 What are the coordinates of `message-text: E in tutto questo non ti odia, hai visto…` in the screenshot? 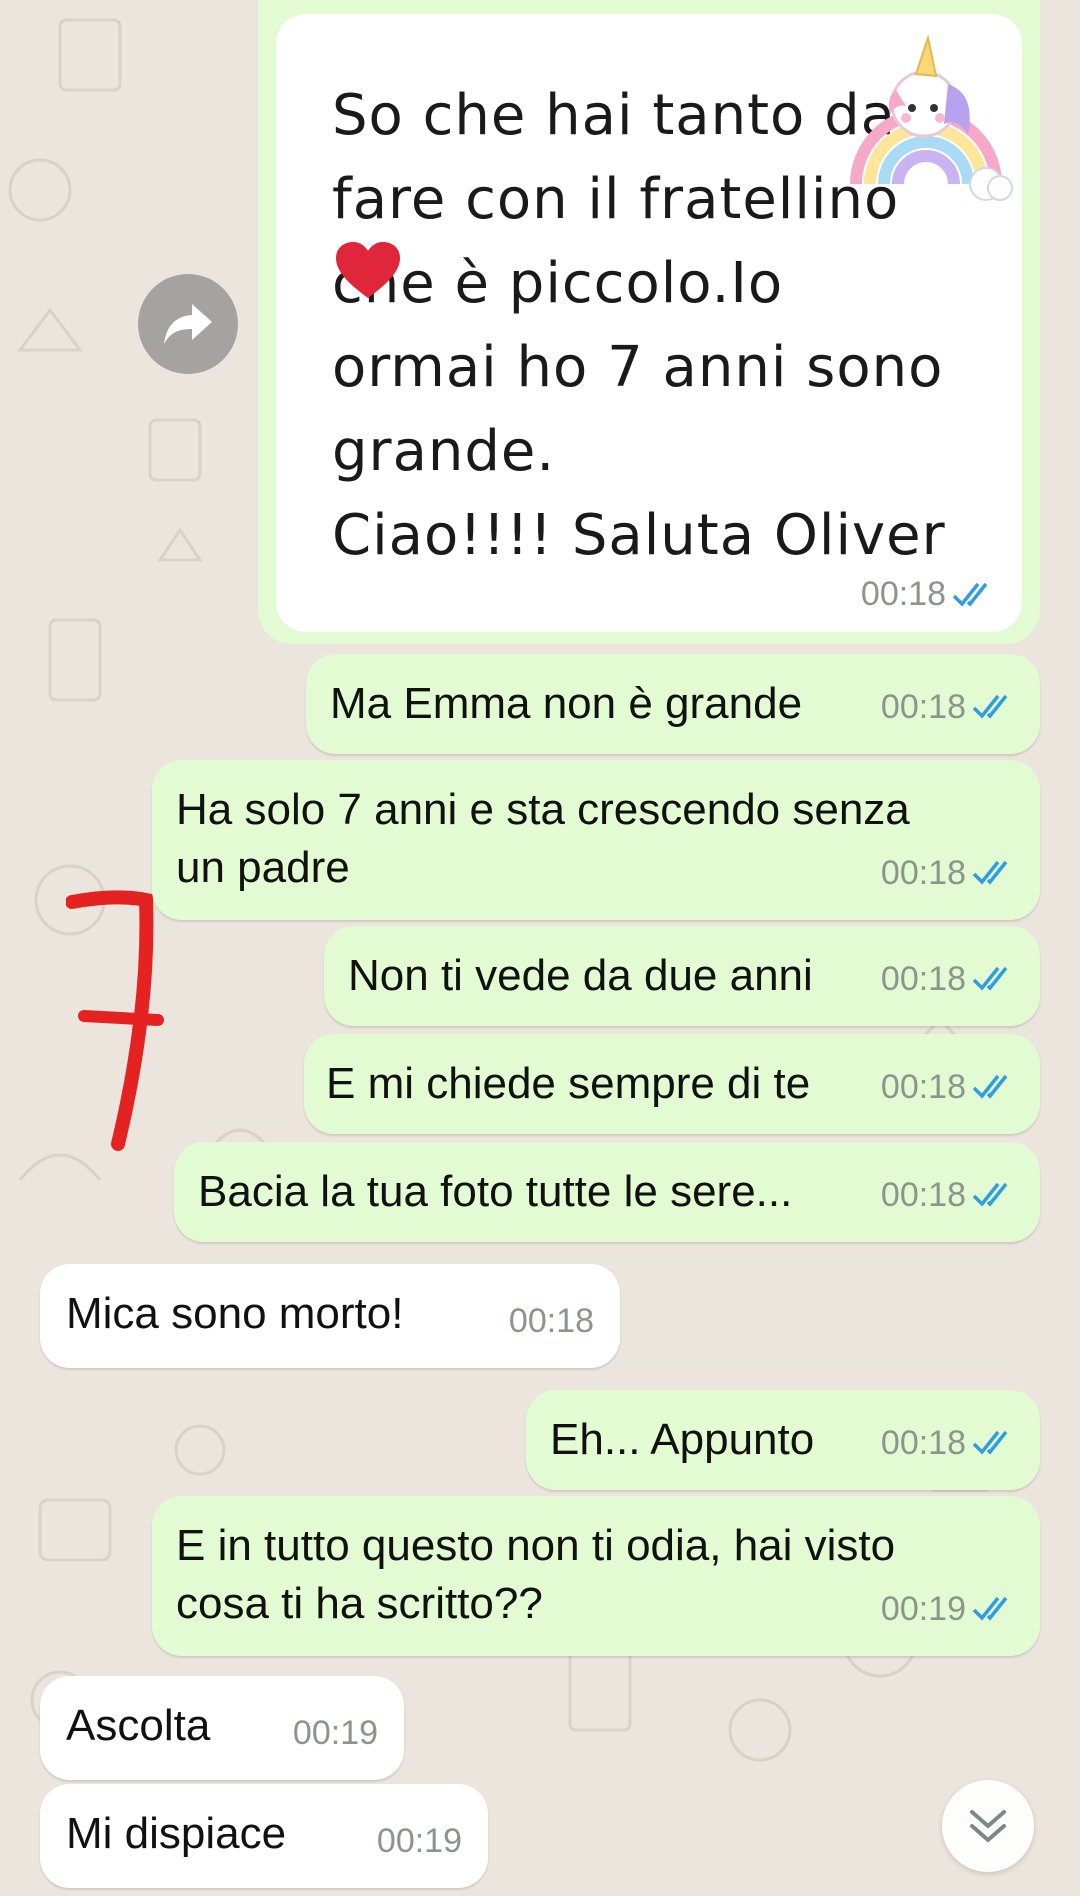 It's located at (536, 1574).